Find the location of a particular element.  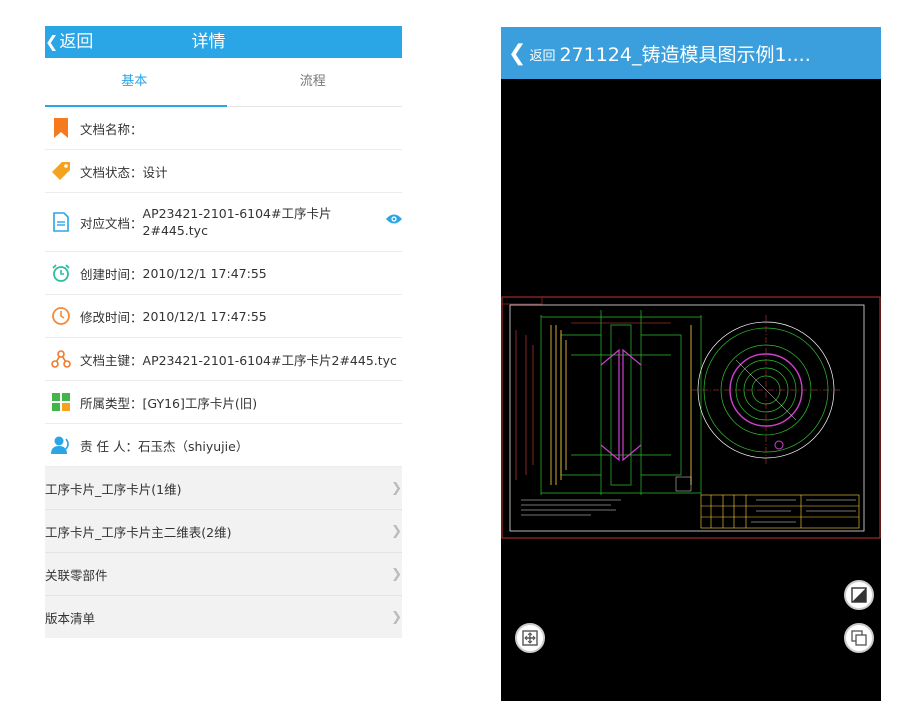

field-created-time: 创建时间： 2010/12/1 17:47:55 is located at coordinates (223, 273).